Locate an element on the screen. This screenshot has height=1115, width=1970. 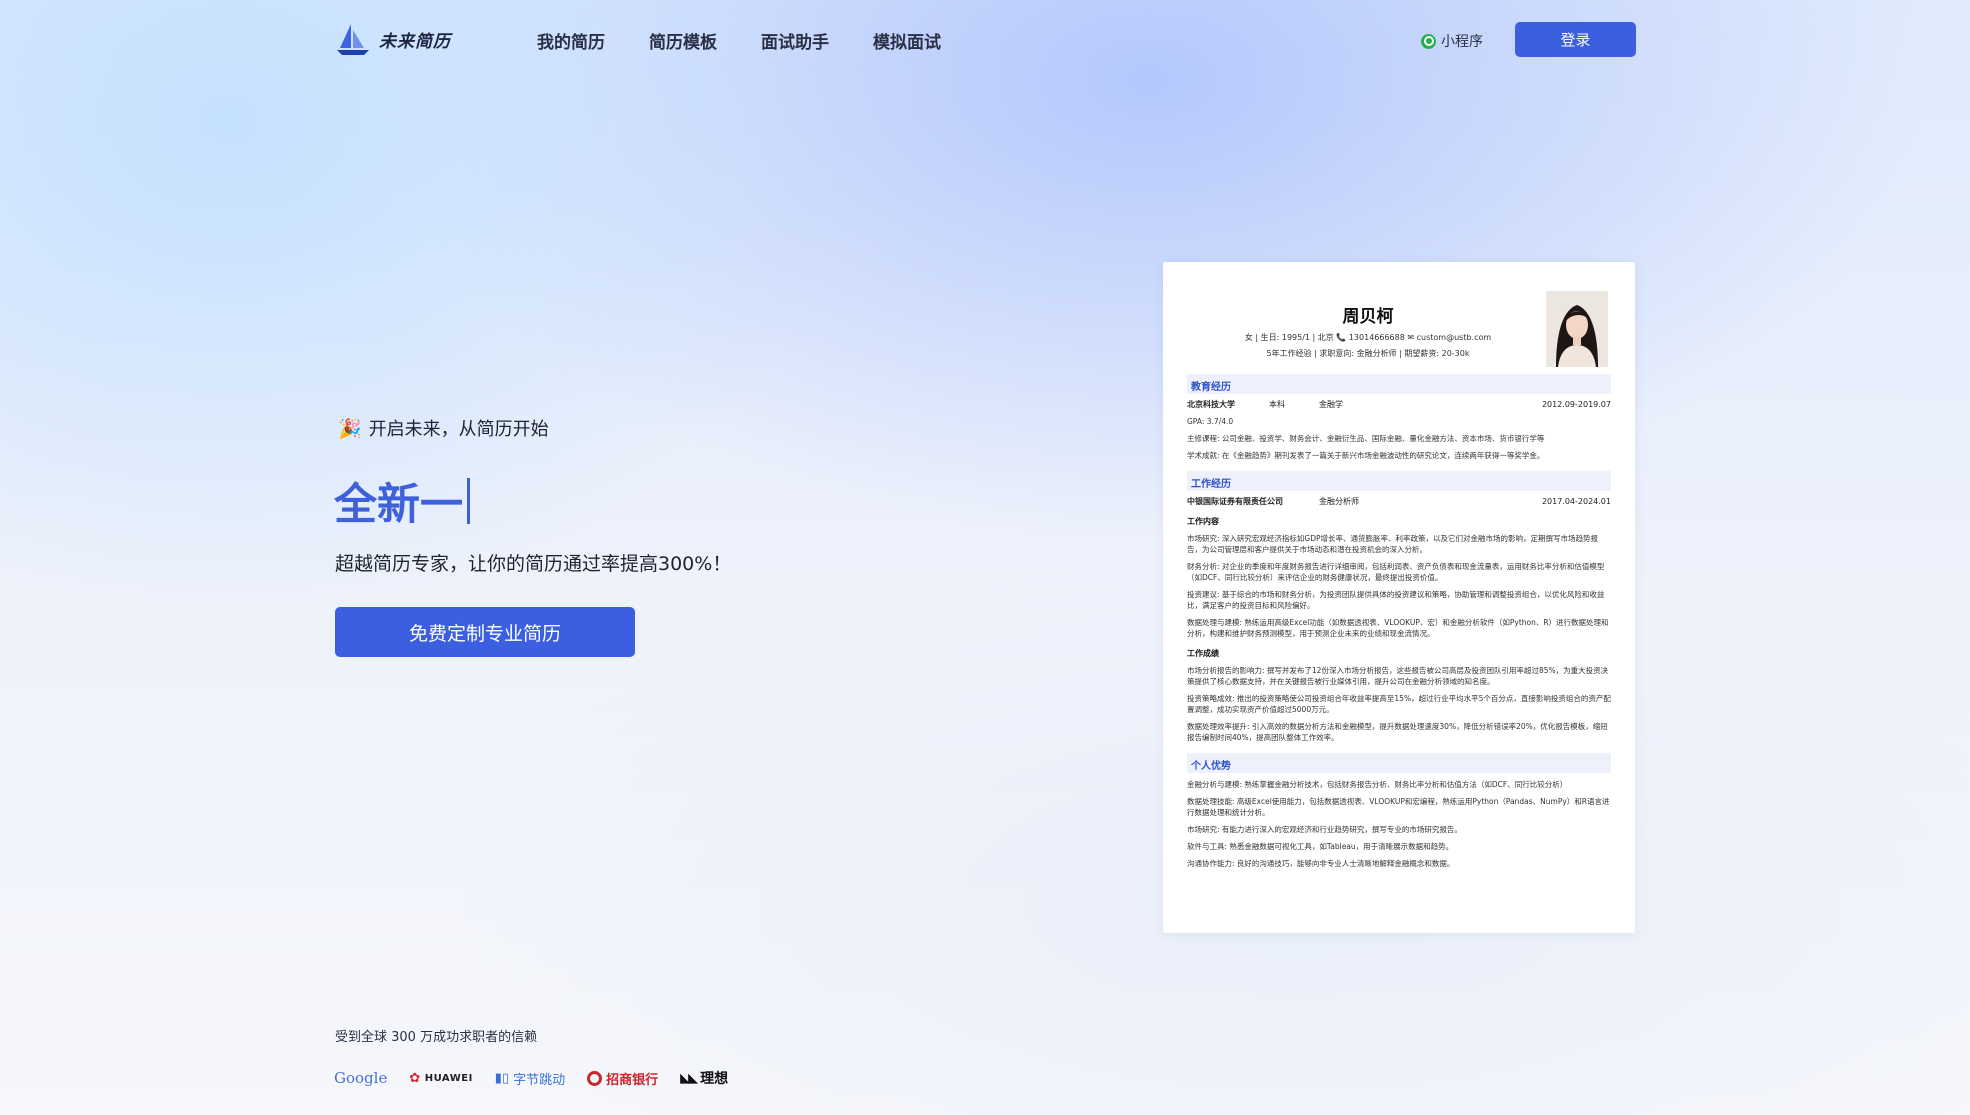
hero-subtitle: 超越简历专家，让你的简历通过率提高300%！ is located at coordinates (533, 564).